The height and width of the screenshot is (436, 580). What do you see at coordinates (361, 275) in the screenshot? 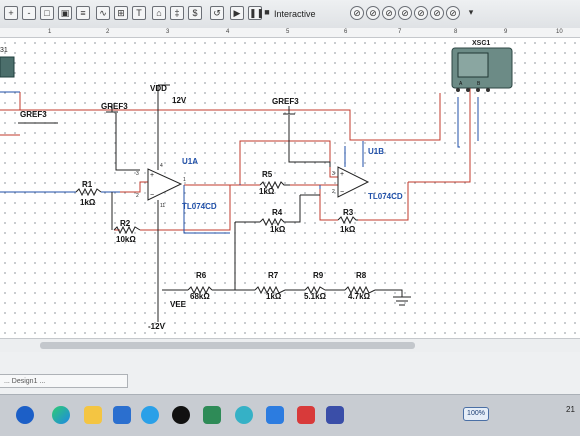
I see `r8-name: R8` at bounding box center [361, 275].